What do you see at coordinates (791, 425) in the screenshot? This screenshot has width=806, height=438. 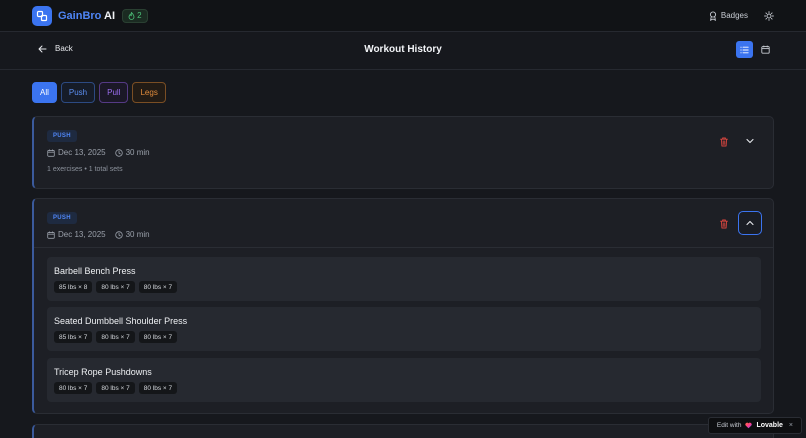 I see `close-lovable-badge-button: ×` at bounding box center [791, 425].